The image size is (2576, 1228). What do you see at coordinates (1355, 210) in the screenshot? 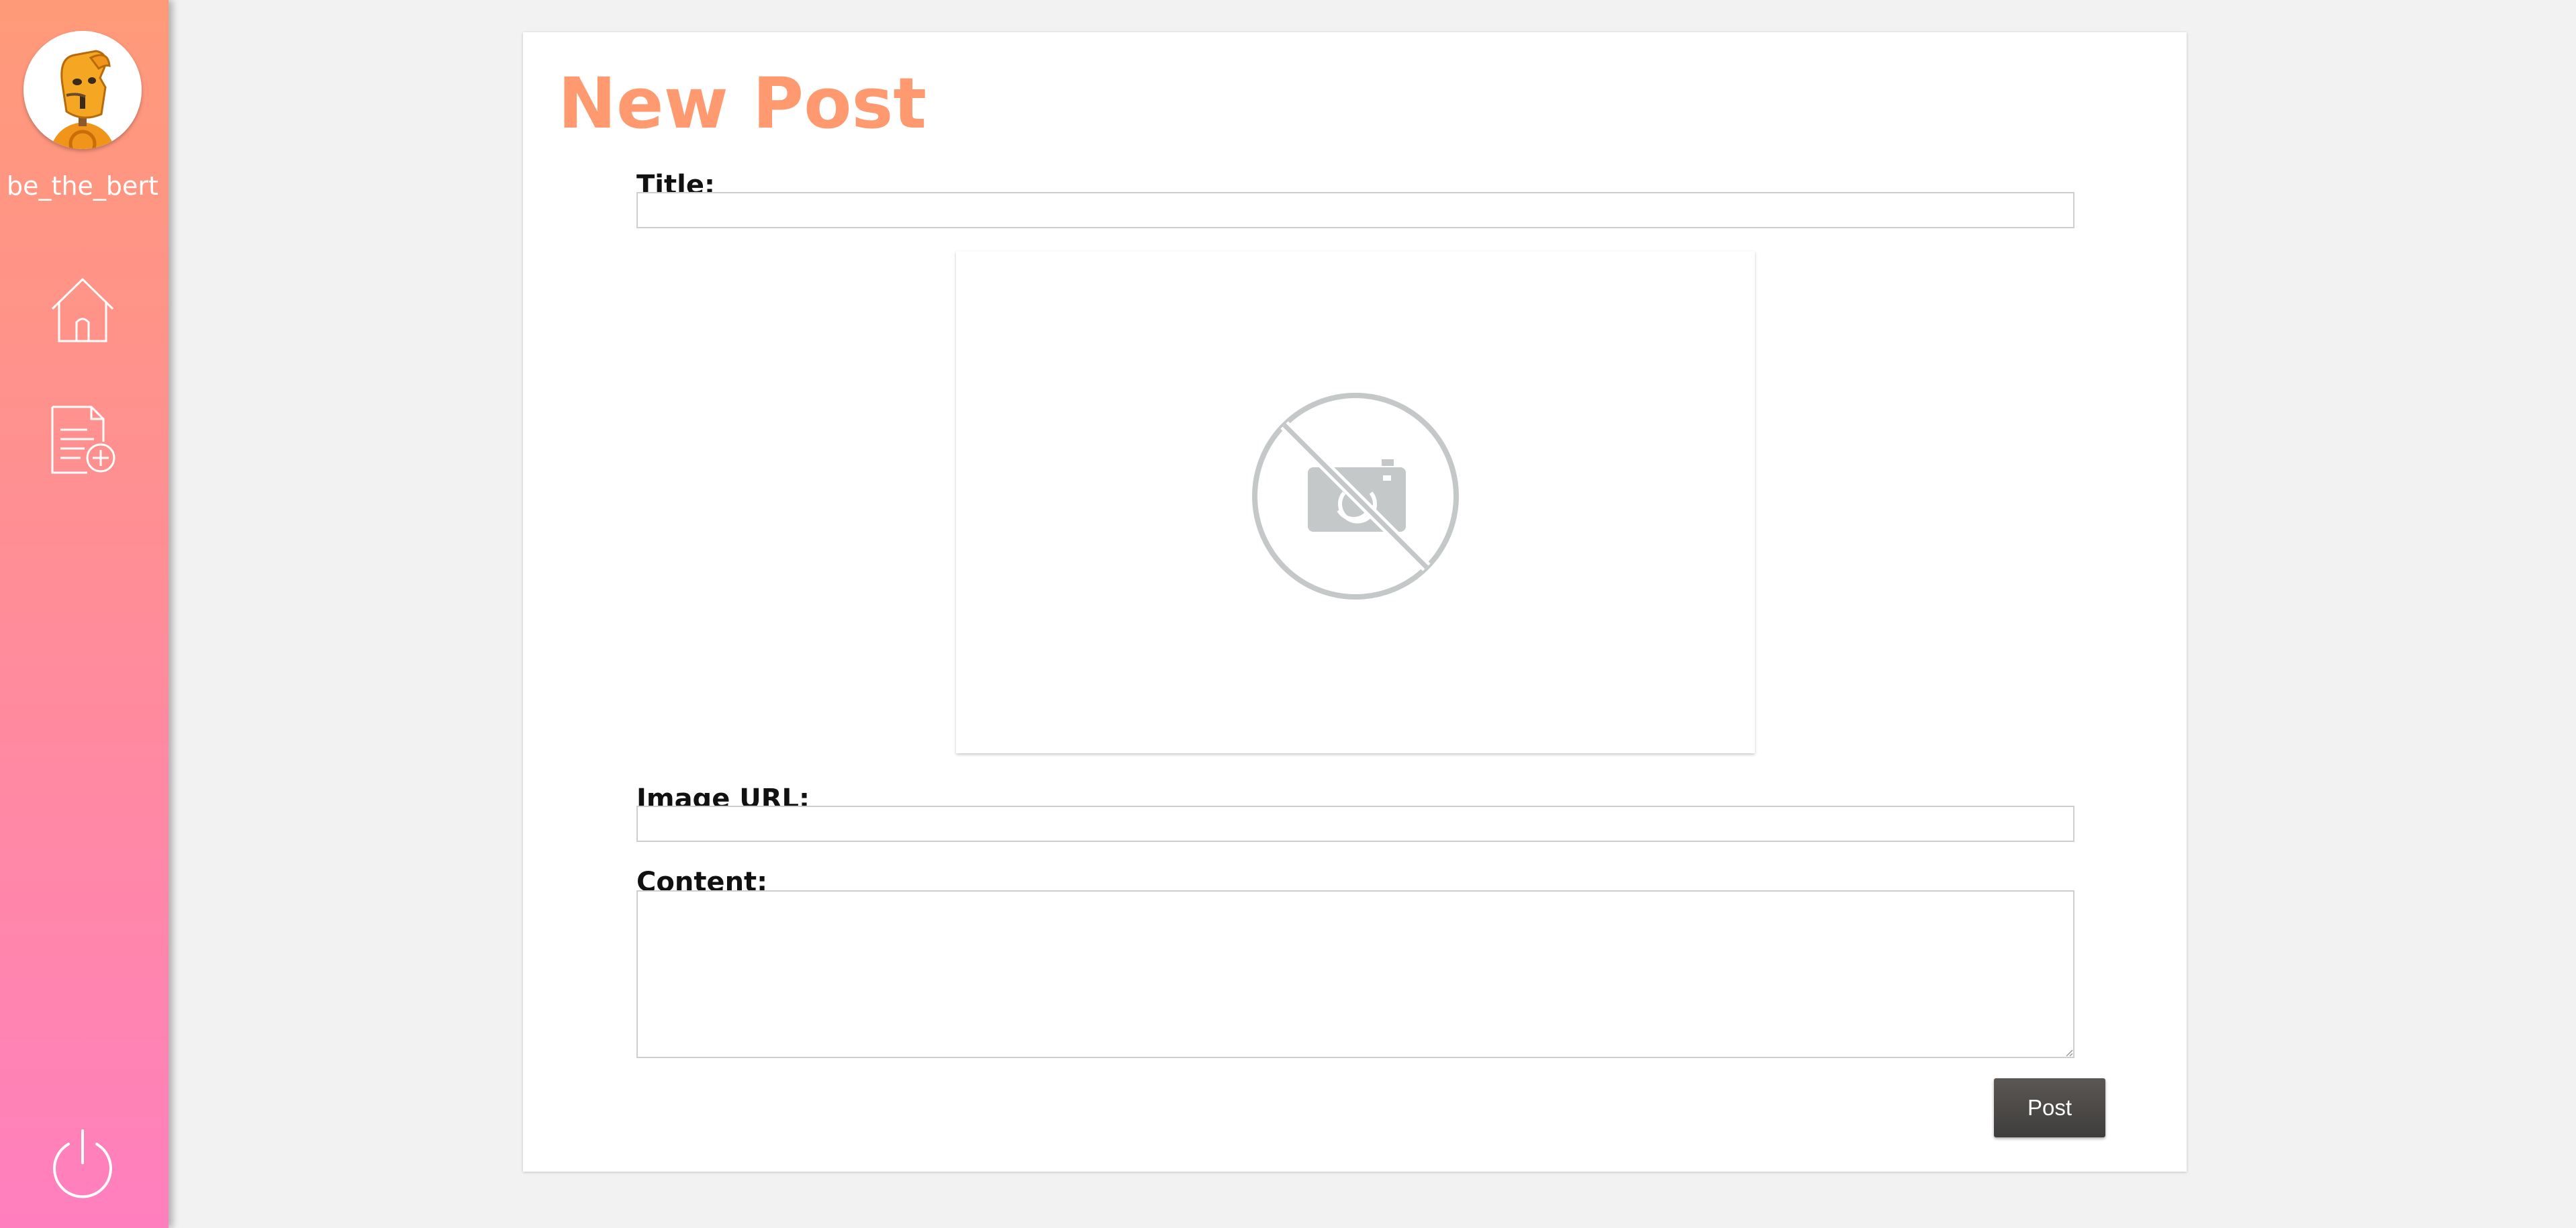
I see `title-input` at bounding box center [1355, 210].